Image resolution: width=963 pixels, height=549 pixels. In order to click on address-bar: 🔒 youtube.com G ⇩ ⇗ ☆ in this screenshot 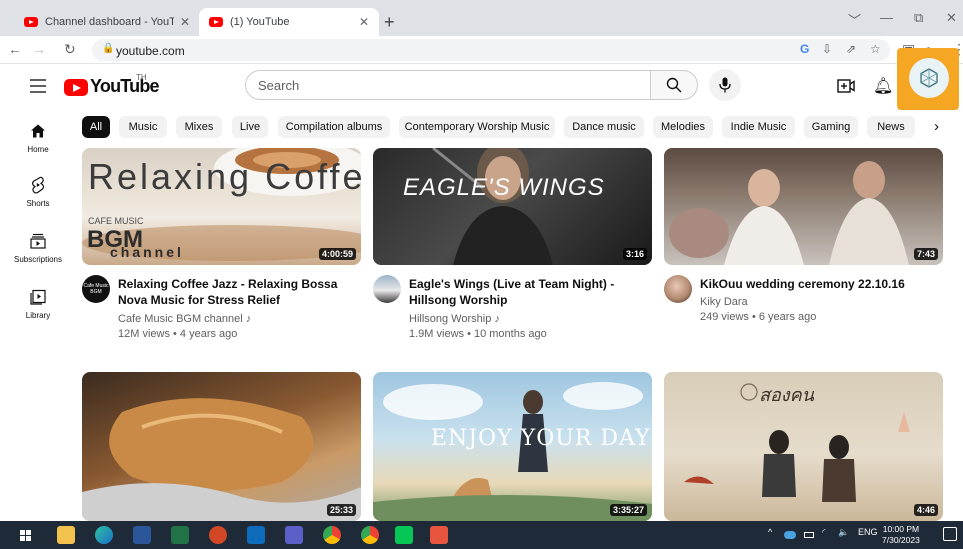, I will do `click(491, 50)`.